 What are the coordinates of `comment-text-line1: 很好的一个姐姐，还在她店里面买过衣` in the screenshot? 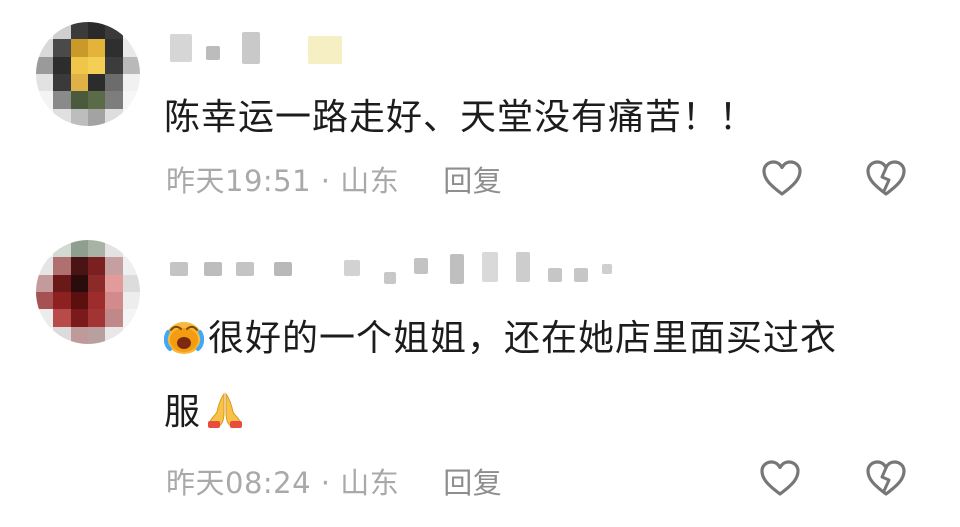 It's located at (523, 338).